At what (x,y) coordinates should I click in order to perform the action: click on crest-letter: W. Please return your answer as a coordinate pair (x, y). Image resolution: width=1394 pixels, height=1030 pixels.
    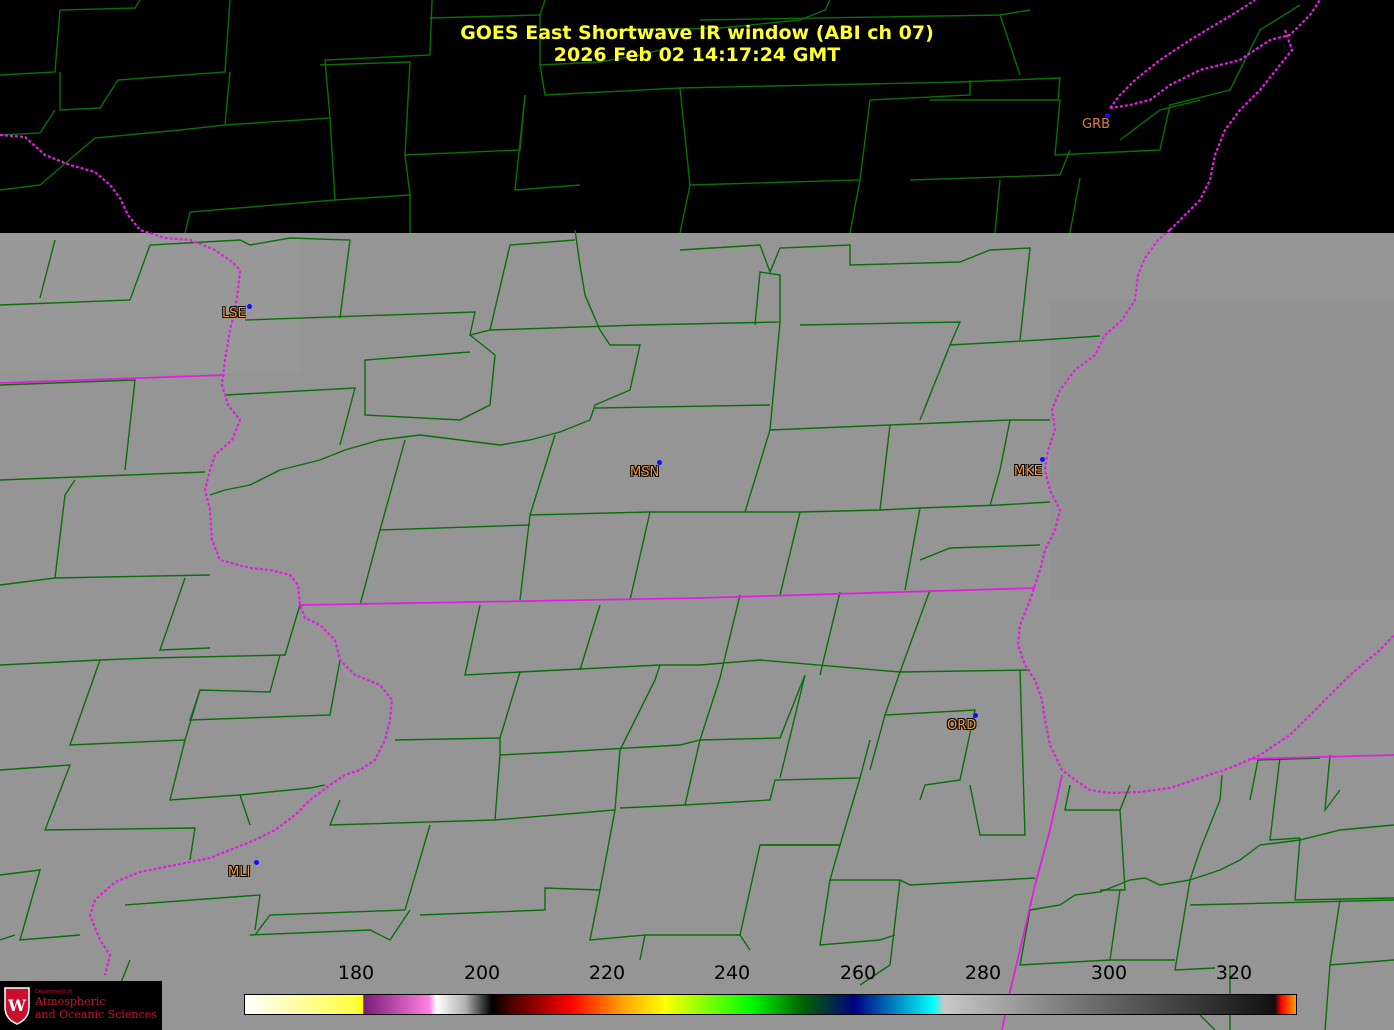
    Looking at the image, I should click on (17, 1005).